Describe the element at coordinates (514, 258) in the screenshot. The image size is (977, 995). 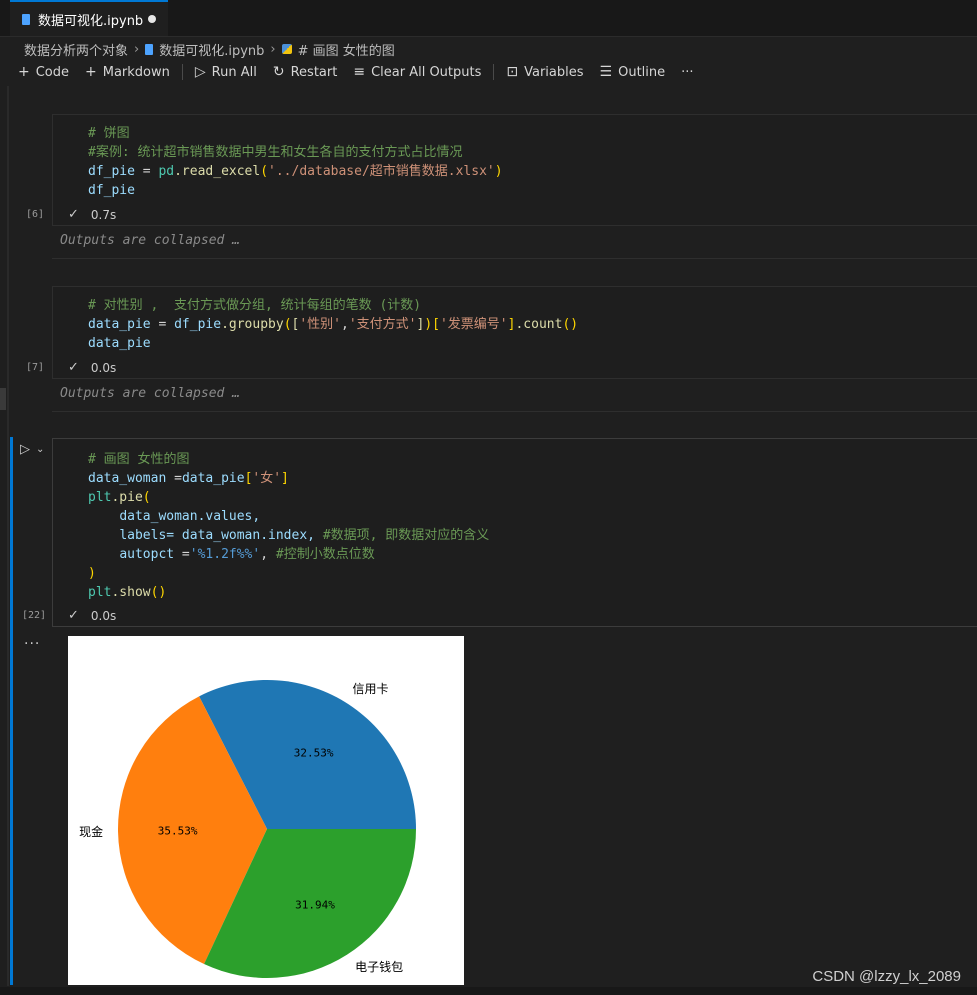
I see `cell-divider` at that location.